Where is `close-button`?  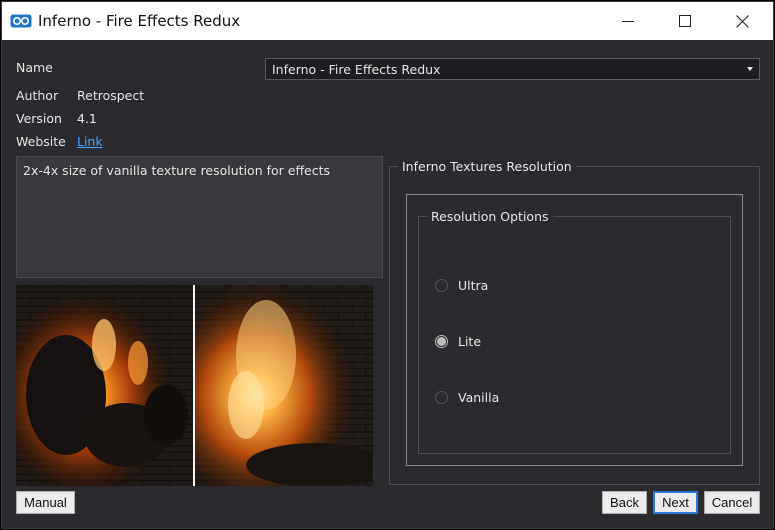 close-button is located at coordinates (742, 21).